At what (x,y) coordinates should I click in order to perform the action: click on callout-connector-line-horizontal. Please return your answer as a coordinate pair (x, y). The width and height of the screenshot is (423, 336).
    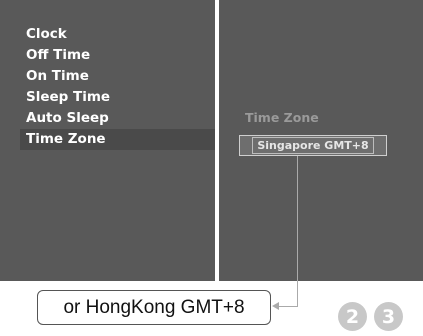
    Looking at the image, I should click on (288, 306).